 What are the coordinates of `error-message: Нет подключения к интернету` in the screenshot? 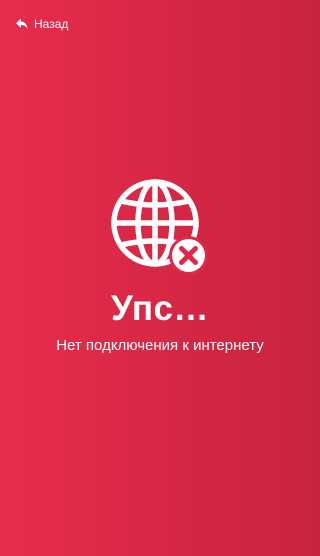 It's located at (160, 345).